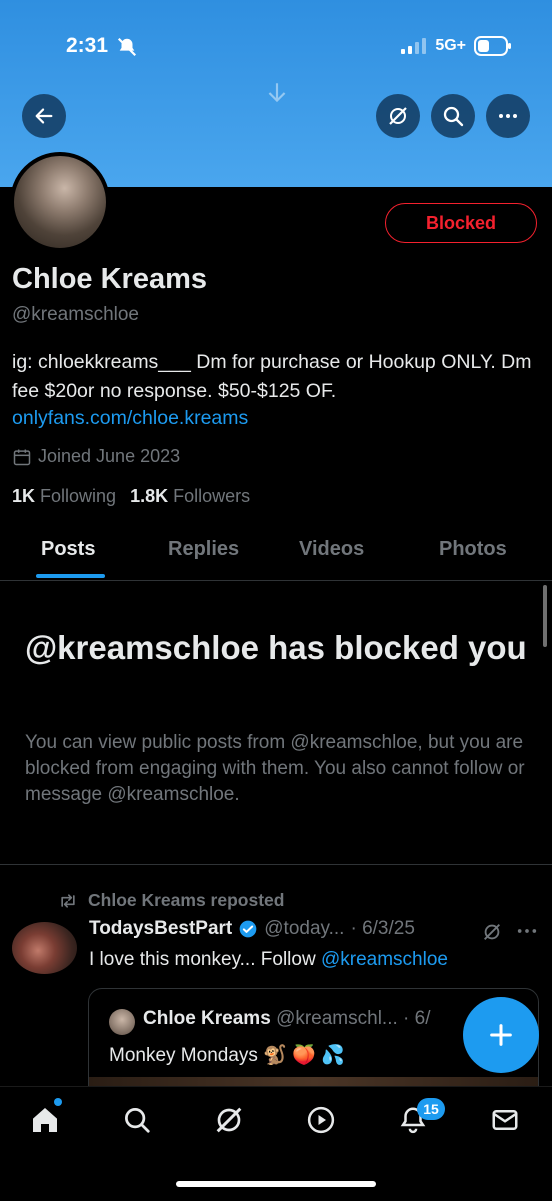  I want to click on nav-grok, so click(229, 1120).